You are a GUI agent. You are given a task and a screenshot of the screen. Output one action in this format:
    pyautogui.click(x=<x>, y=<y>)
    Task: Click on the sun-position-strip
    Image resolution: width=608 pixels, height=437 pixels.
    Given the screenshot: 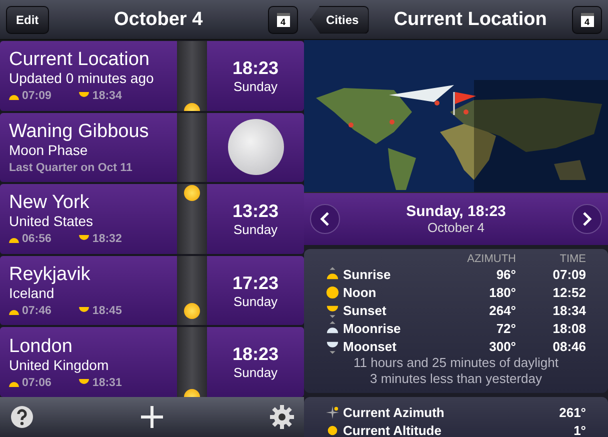 What is the action you would take?
    pyautogui.click(x=192, y=147)
    